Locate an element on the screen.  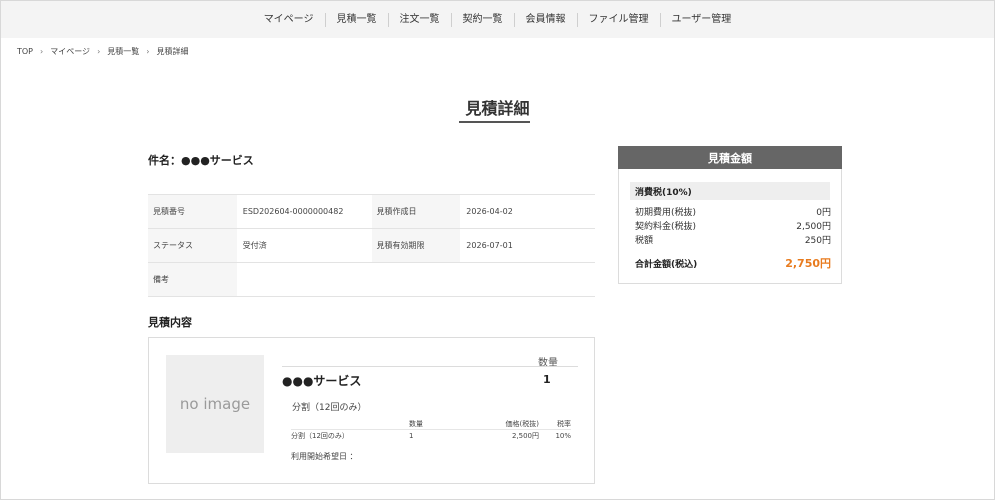
product-name: ●●●サービス is located at coordinates (322, 381).